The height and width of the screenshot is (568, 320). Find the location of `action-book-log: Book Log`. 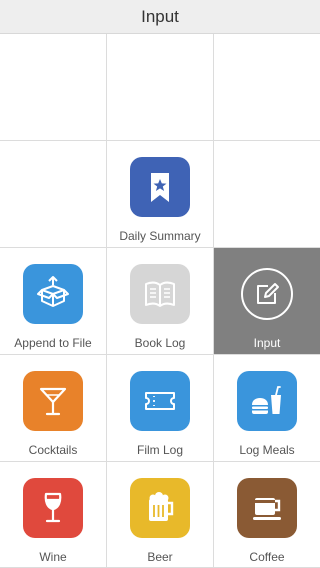

action-book-log: Book Log is located at coordinates (160, 301).